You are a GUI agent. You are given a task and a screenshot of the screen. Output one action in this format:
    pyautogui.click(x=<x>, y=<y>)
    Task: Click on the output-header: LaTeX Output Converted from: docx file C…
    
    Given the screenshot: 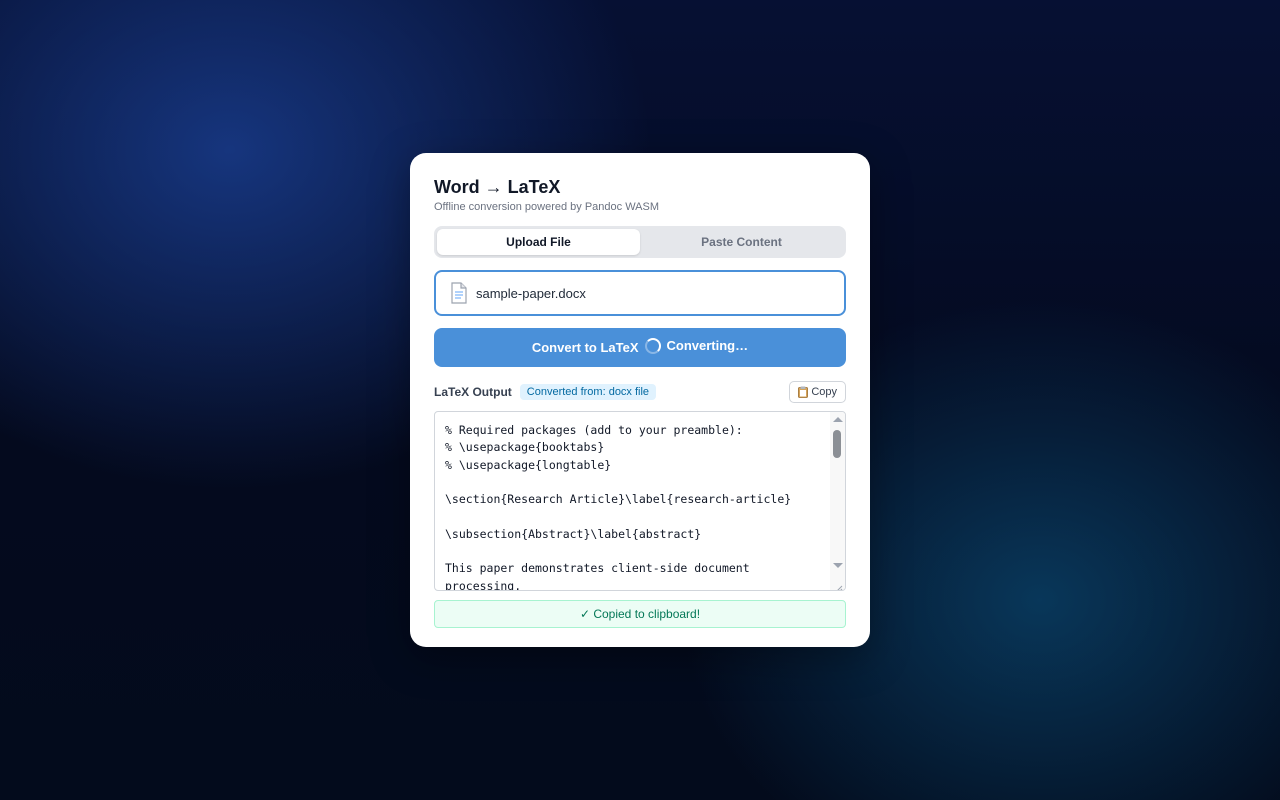 What is the action you would take?
    pyautogui.click(x=640, y=392)
    